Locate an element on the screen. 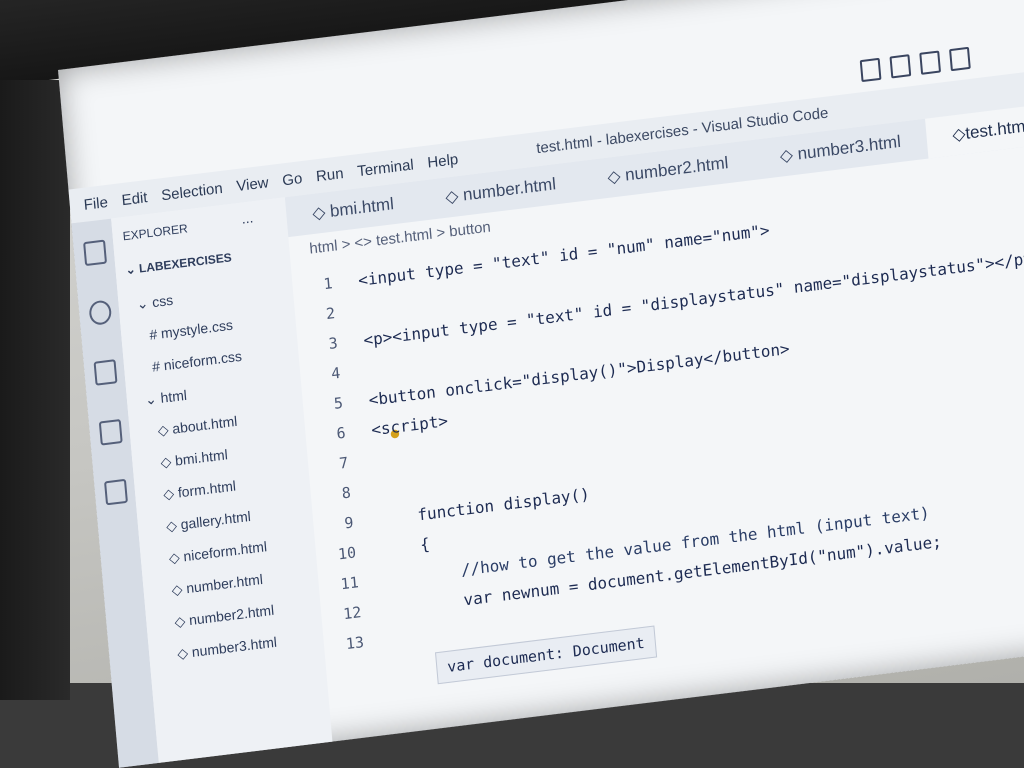  menu-edit: Edit is located at coordinates (134, 199).